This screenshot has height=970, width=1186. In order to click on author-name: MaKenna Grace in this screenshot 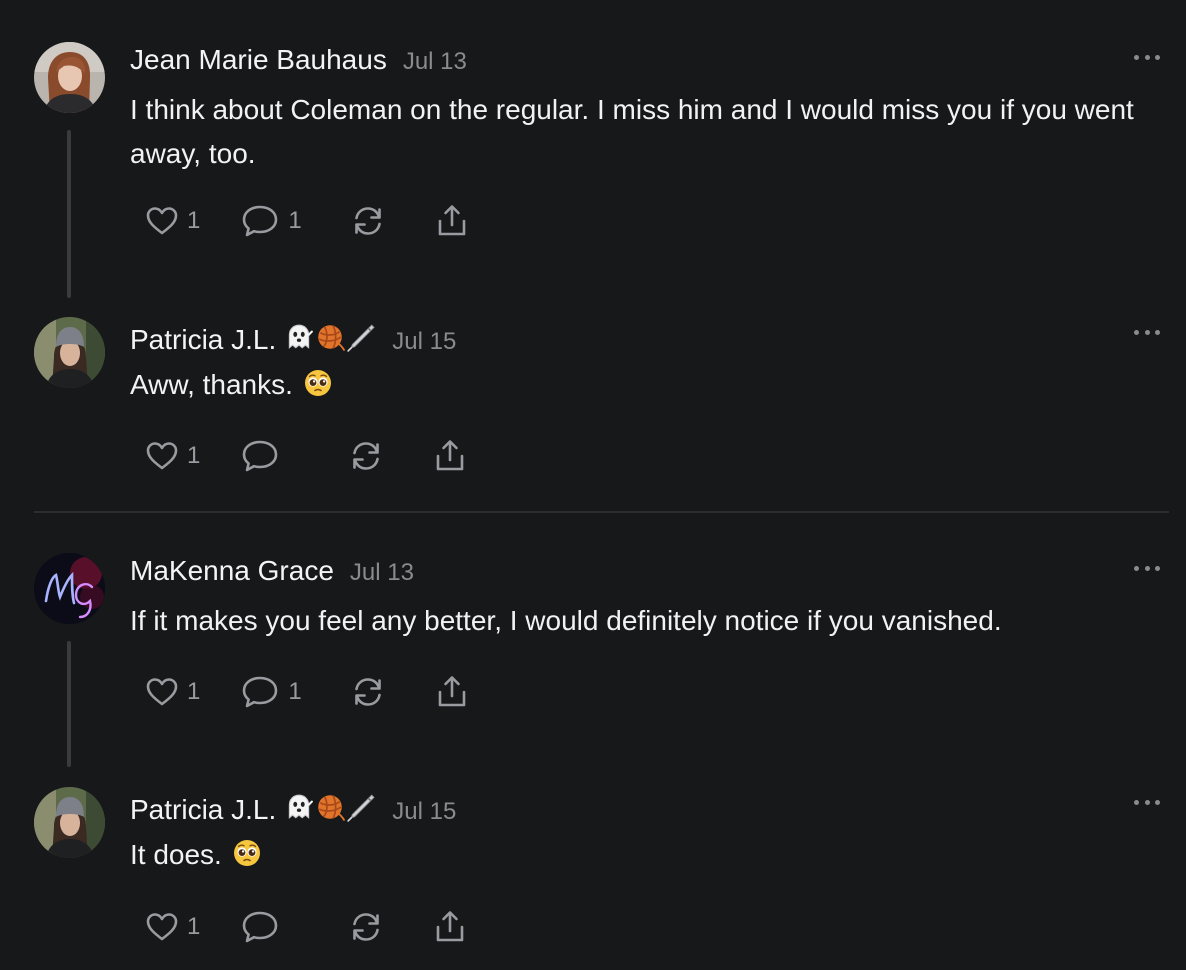, I will do `click(232, 571)`.